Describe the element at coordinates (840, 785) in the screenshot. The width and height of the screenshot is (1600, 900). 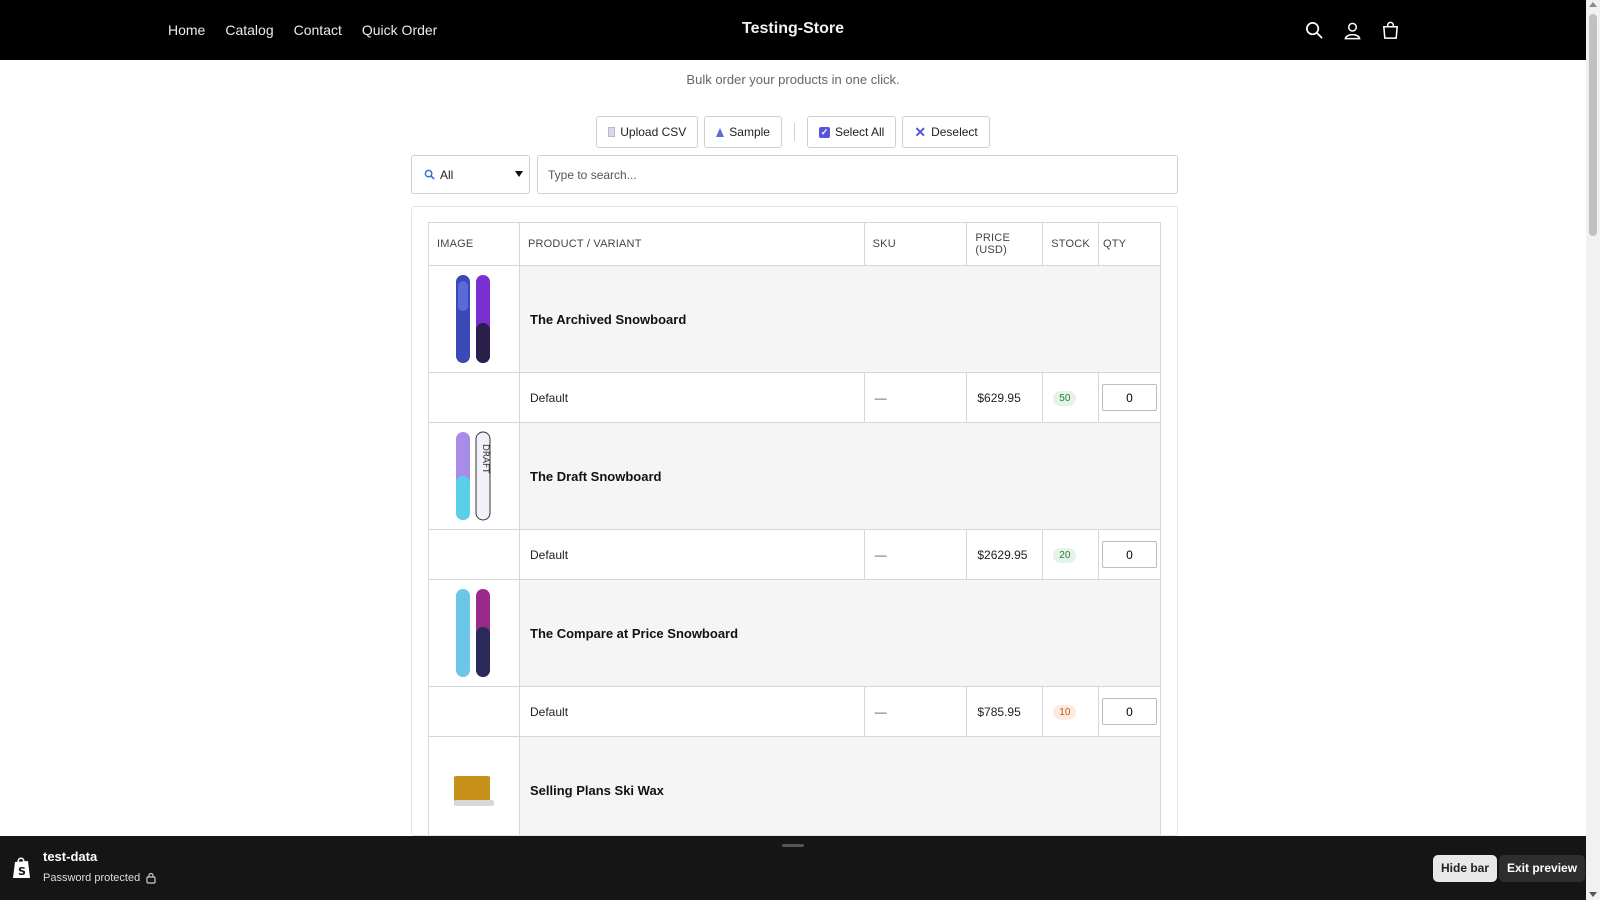
I see `product-name-cell: Selling Plans Ski Wax` at that location.